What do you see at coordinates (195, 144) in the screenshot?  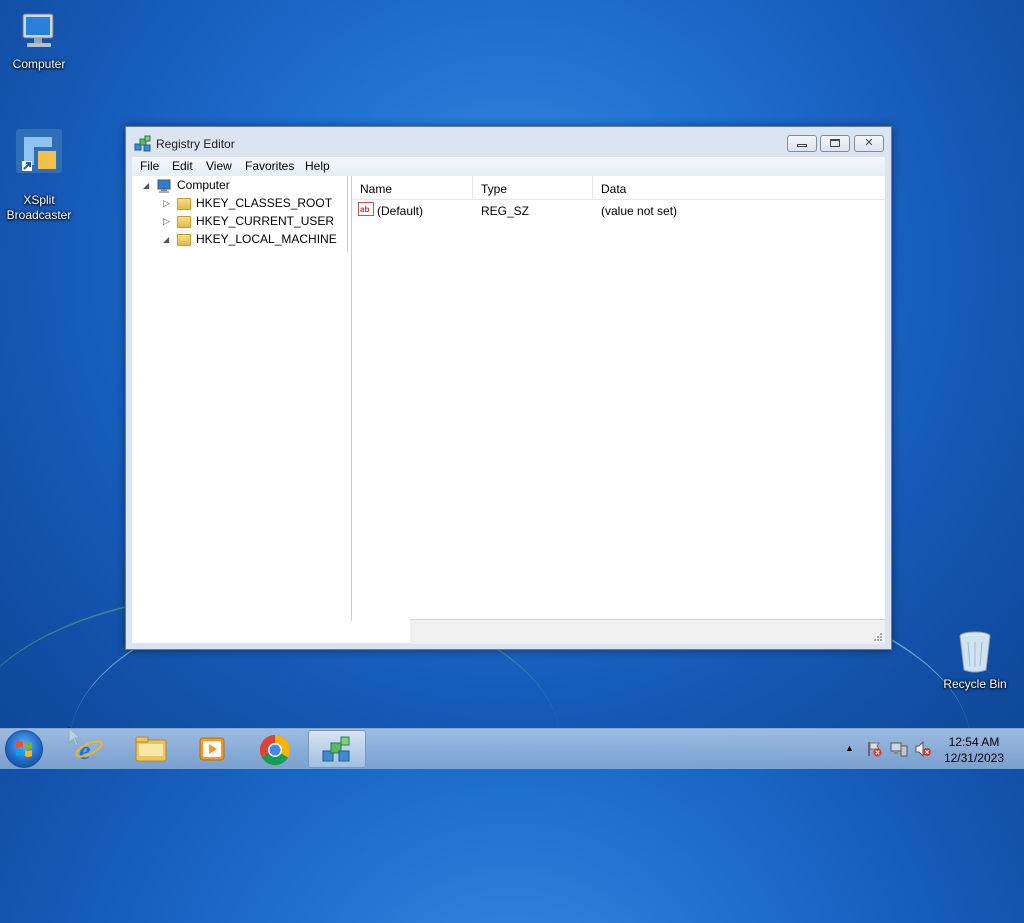 I see `window-title: Registry Editor` at bounding box center [195, 144].